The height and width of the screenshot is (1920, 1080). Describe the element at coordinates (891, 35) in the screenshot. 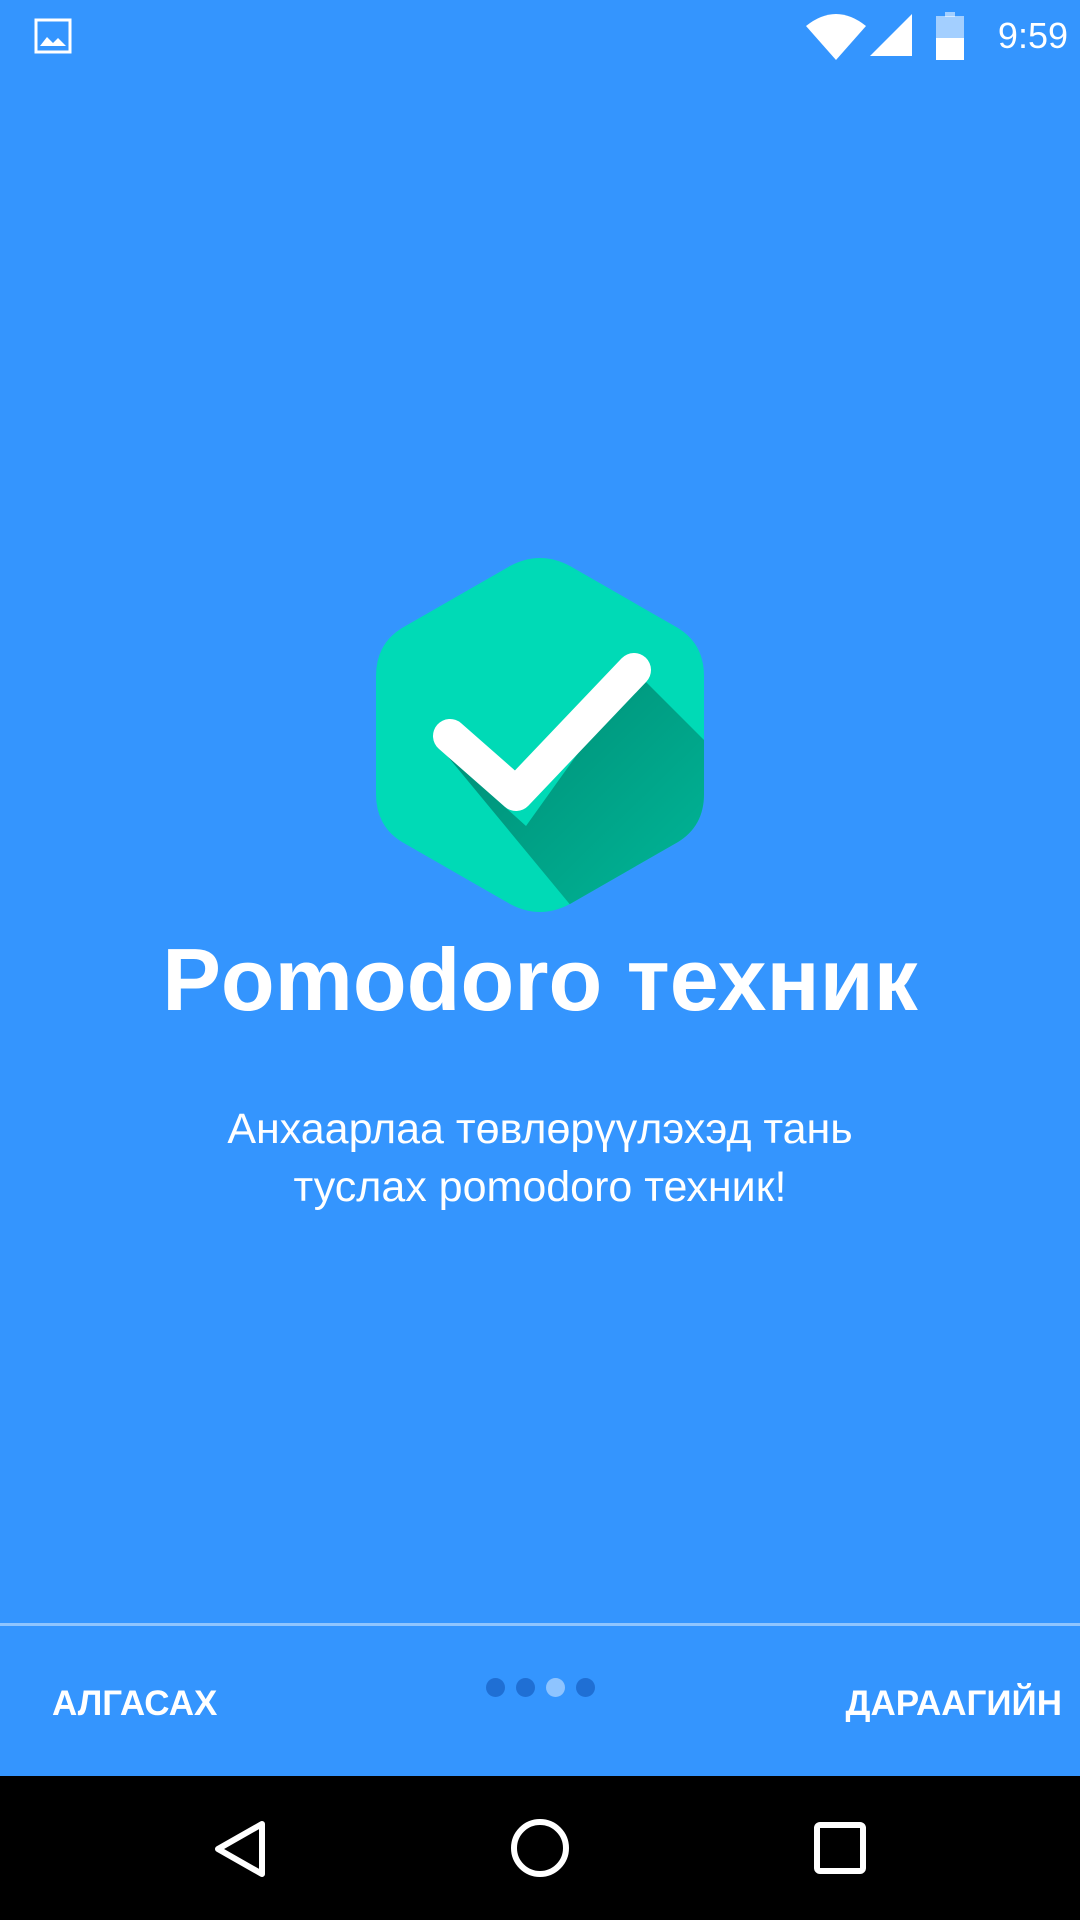

I see `signal-icon` at that location.